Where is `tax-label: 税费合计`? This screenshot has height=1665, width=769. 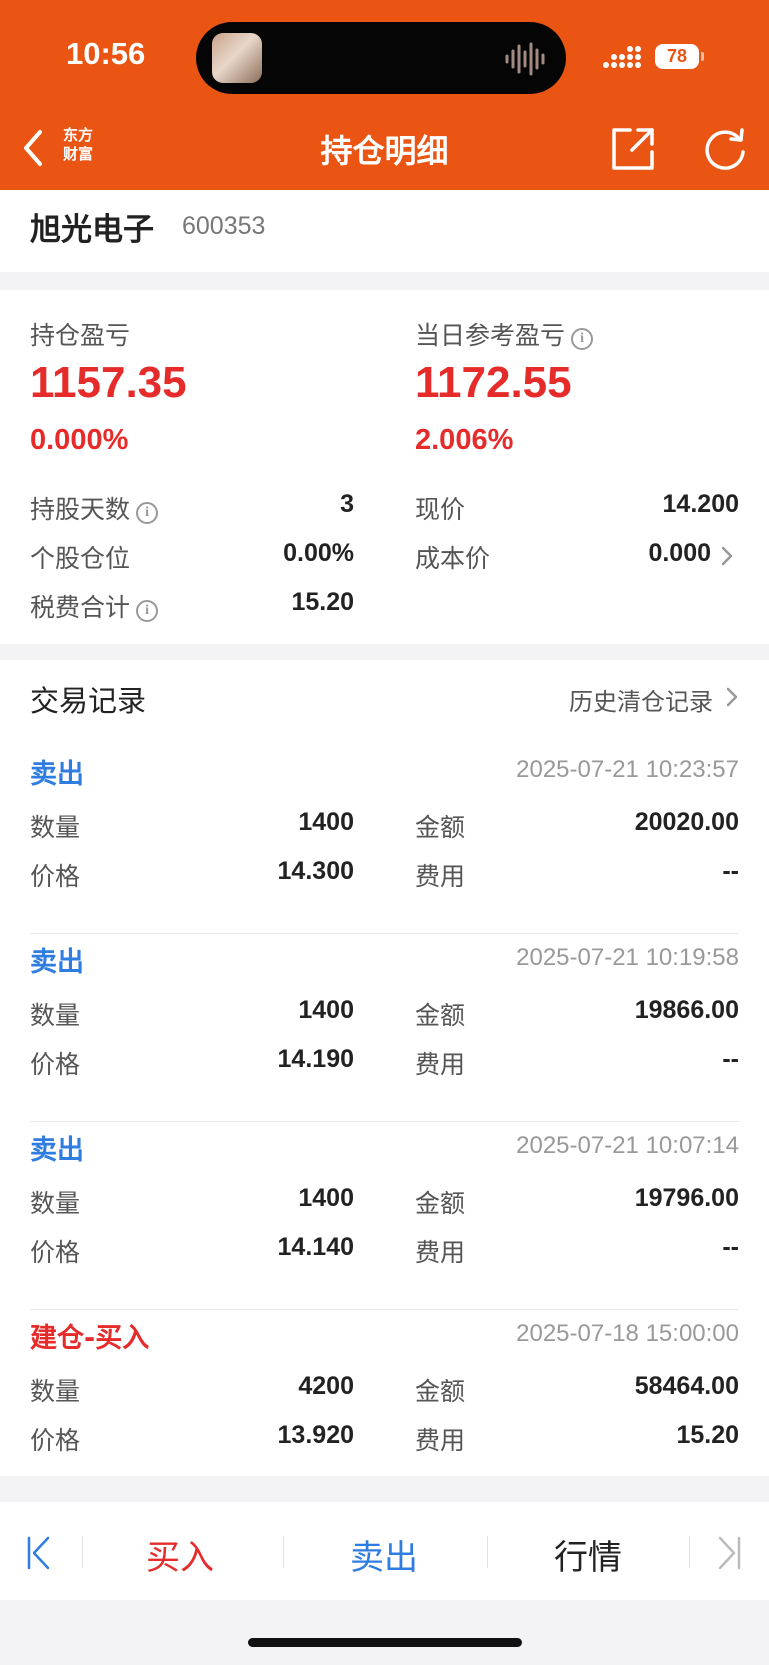 tax-label: 税费合计 is located at coordinates (80, 607).